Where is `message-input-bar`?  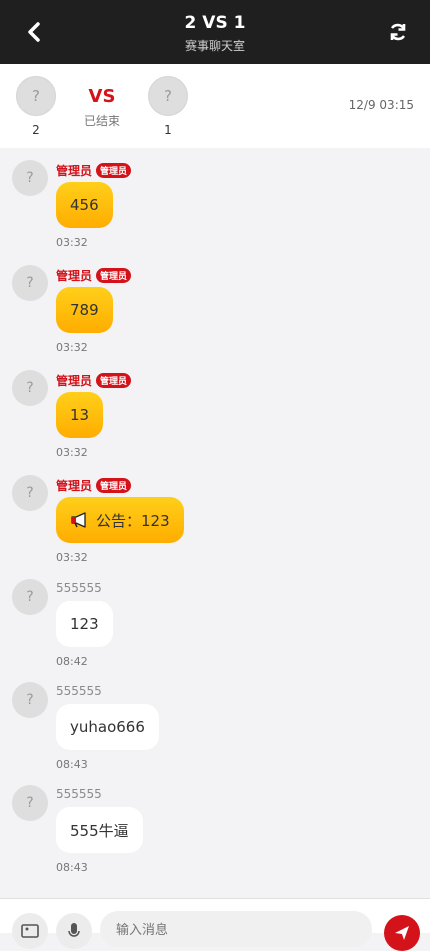
message-input-bar is located at coordinates (215, 924).